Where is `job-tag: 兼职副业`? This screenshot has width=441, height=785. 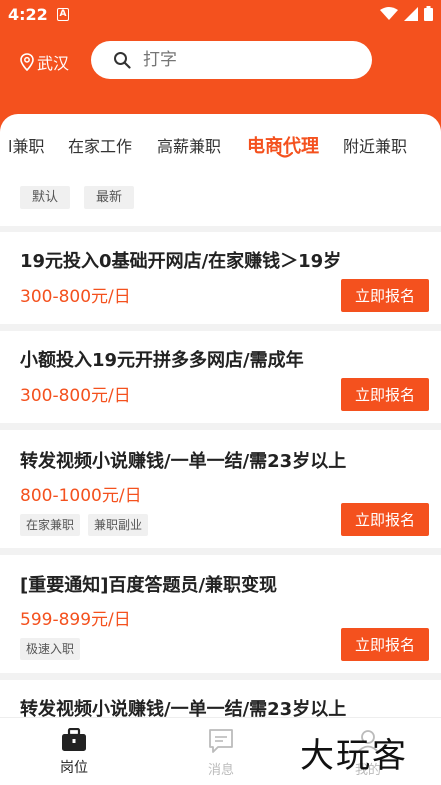
job-tag: 兼职副业 is located at coordinates (118, 525).